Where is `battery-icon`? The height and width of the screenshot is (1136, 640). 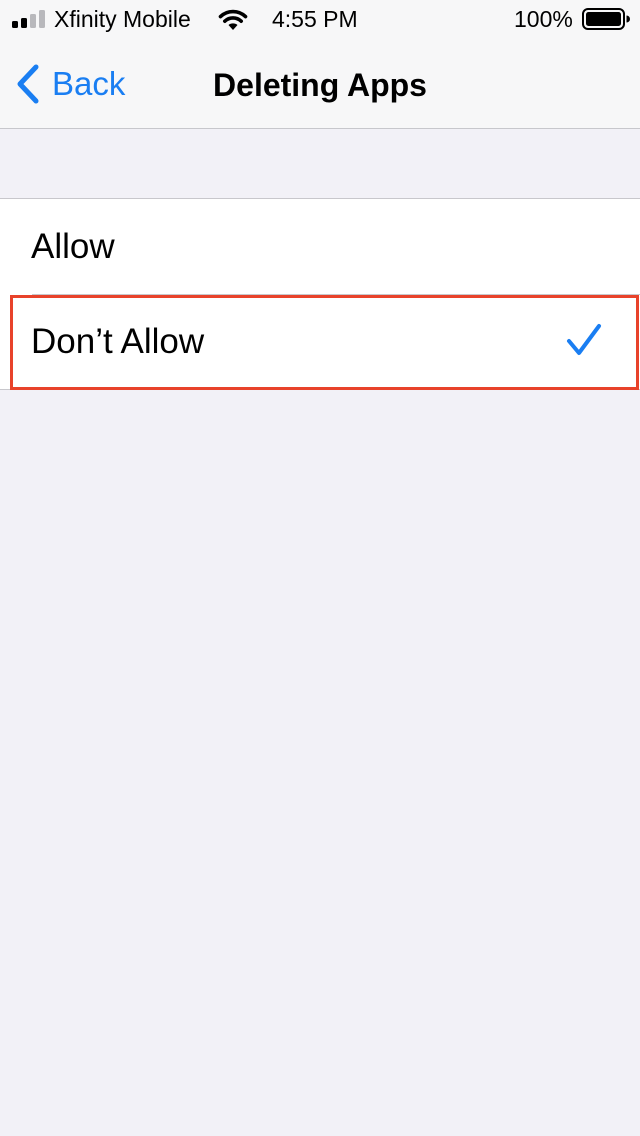 battery-icon is located at coordinates (606, 19).